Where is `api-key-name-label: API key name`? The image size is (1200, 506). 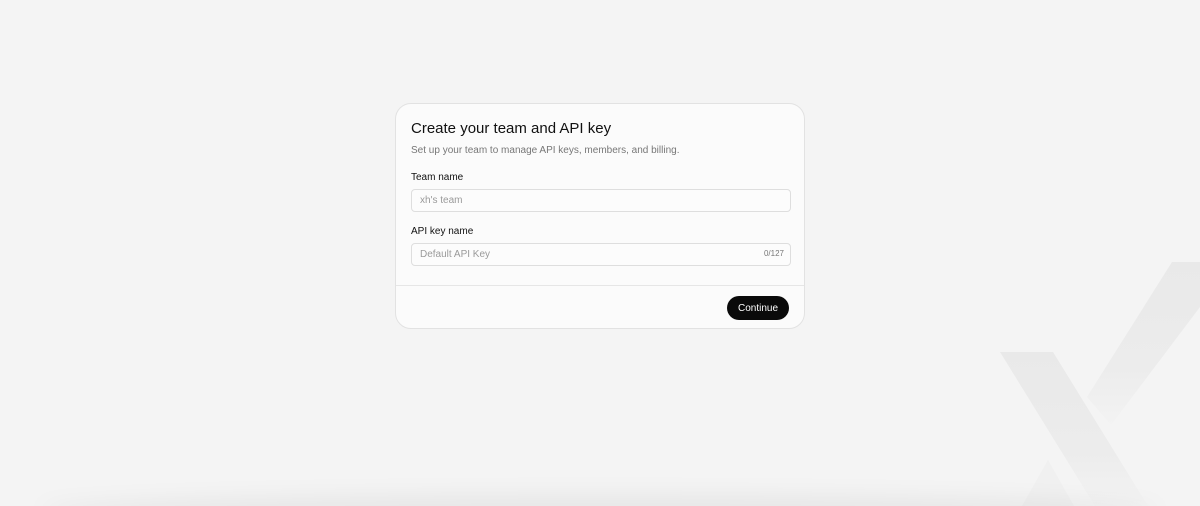
api-key-name-label: API key name is located at coordinates (442, 231).